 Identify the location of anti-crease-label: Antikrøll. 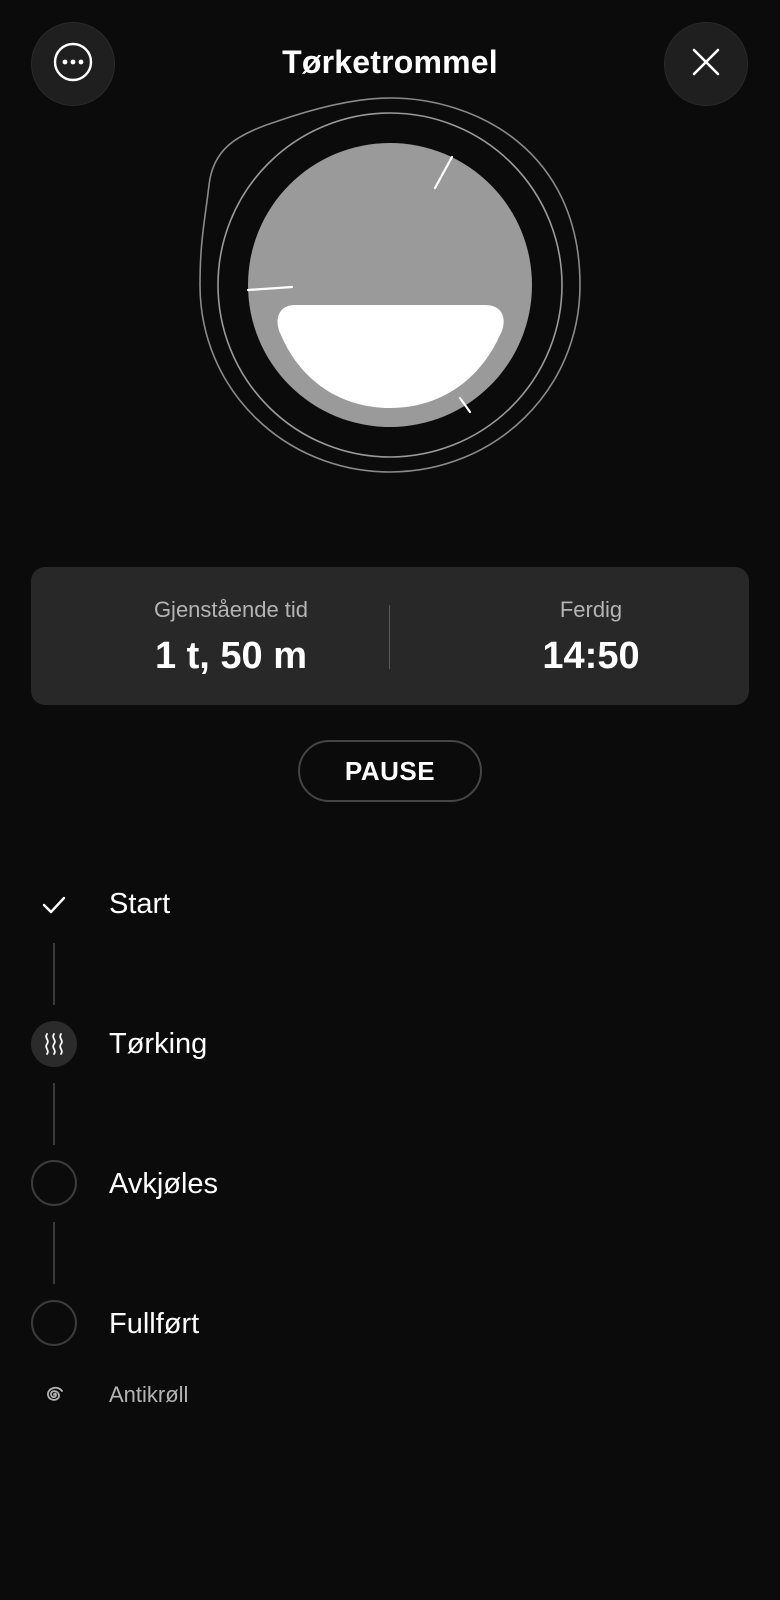
(149, 1394).